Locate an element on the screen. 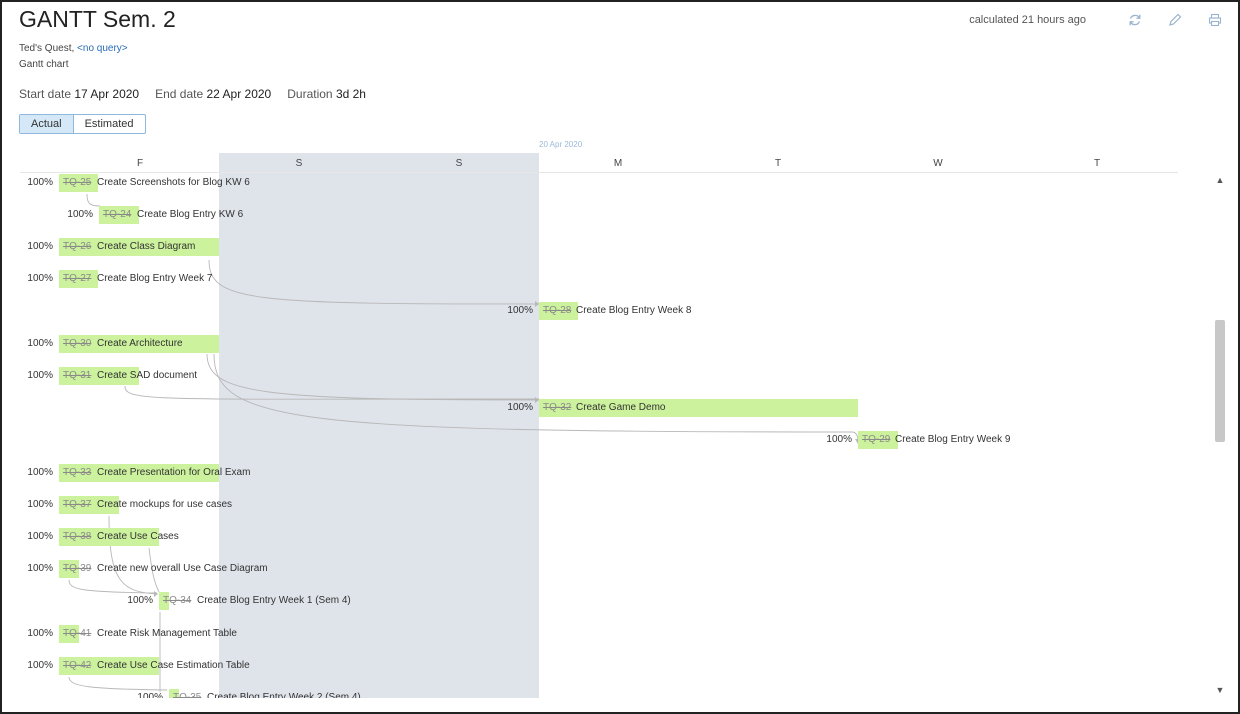 This screenshot has width=1240, height=714. task-key: TQ-25 is located at coordinates (77, 182).